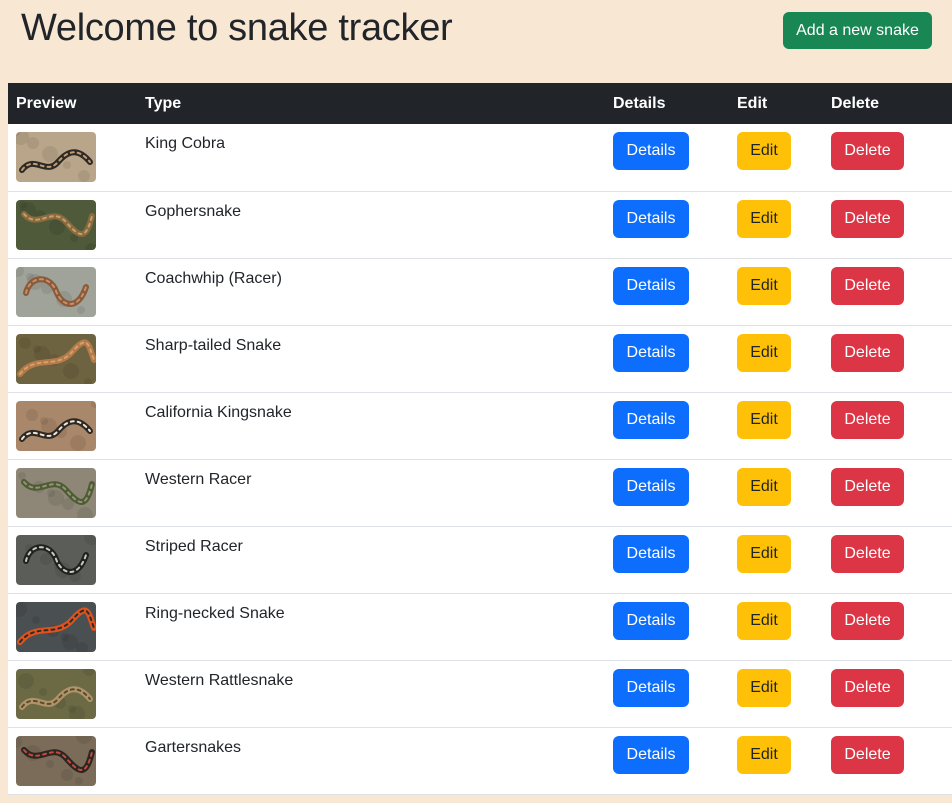 The width and height of the screenshot is (952, 803). Describe the element at coordinates (480, 291) in the screenshot. I see `table-row: Coachwhip (Racer) Details Edit Delete` at that location.